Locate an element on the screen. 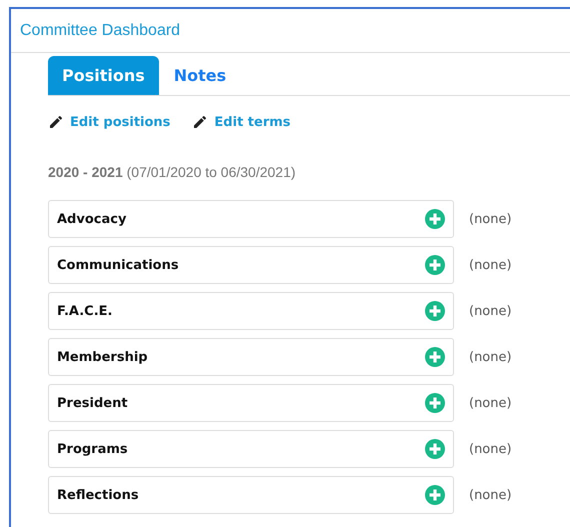 The image size is (570, 527). position-name: Membership is located at coordinates (102, 357).